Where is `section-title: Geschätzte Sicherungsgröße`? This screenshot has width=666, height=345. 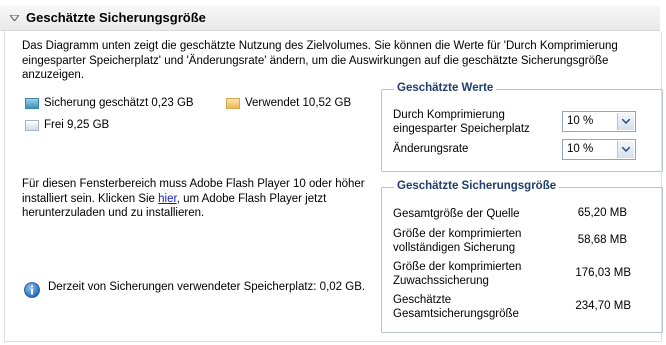
section-title: Geschätzte Sicherungsgröße is located at coordinates (116, 17).